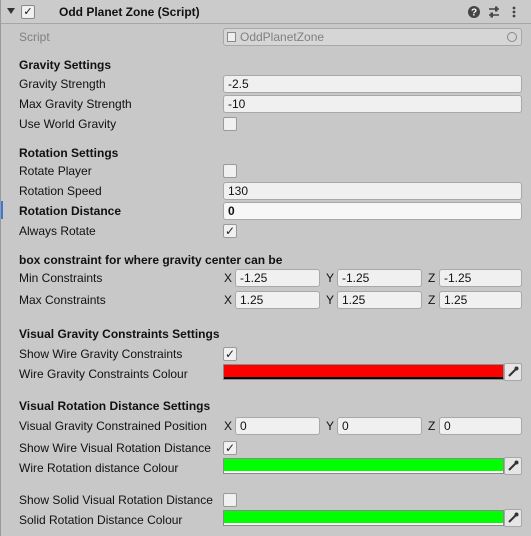 The height and width of the screenshot is (536, 531). What do you see at coordinates (228, 300) in the screenshot?
I see `max-x-axis-label: X` at bounding box center [228, 300].